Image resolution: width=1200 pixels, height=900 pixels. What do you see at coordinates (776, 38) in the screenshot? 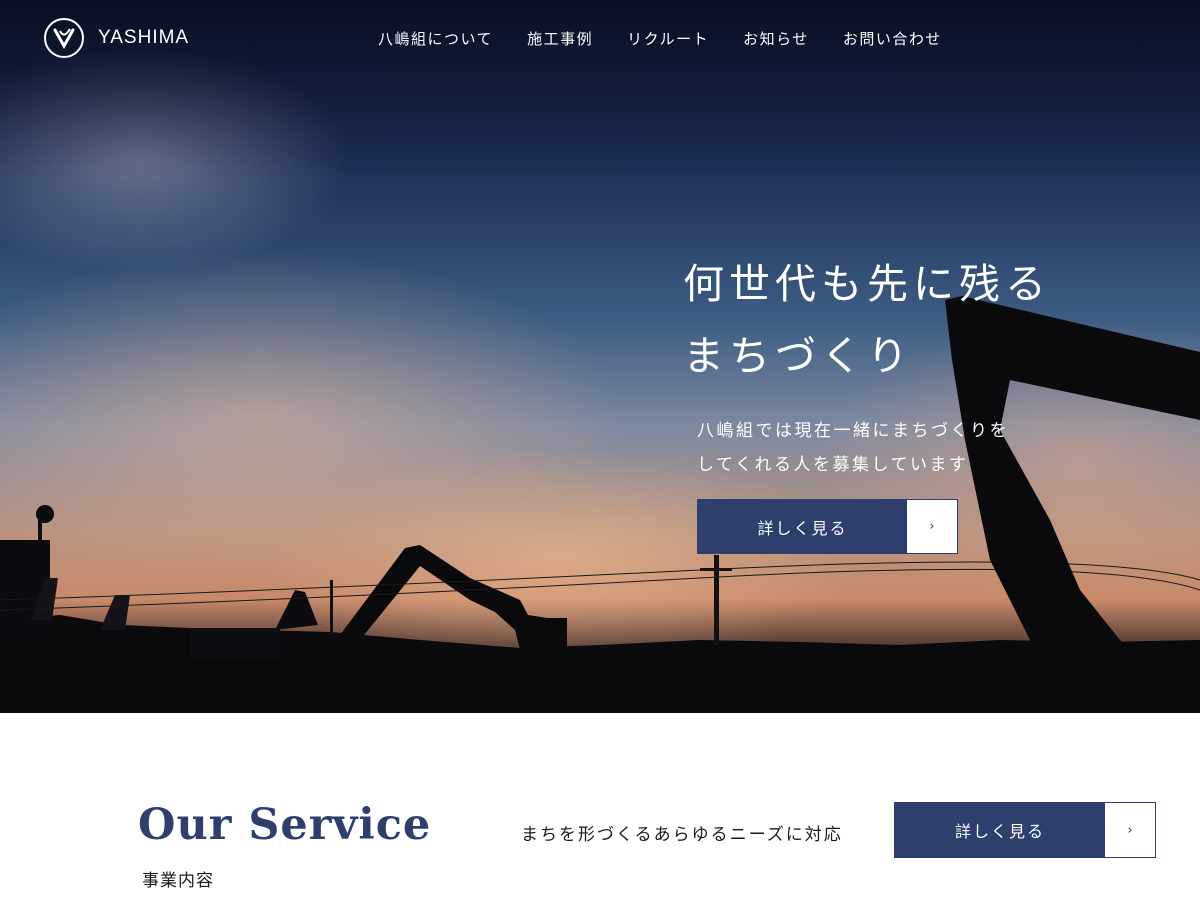
I see `nav-item-news: お知らせ` at bounding box center [776, 38].